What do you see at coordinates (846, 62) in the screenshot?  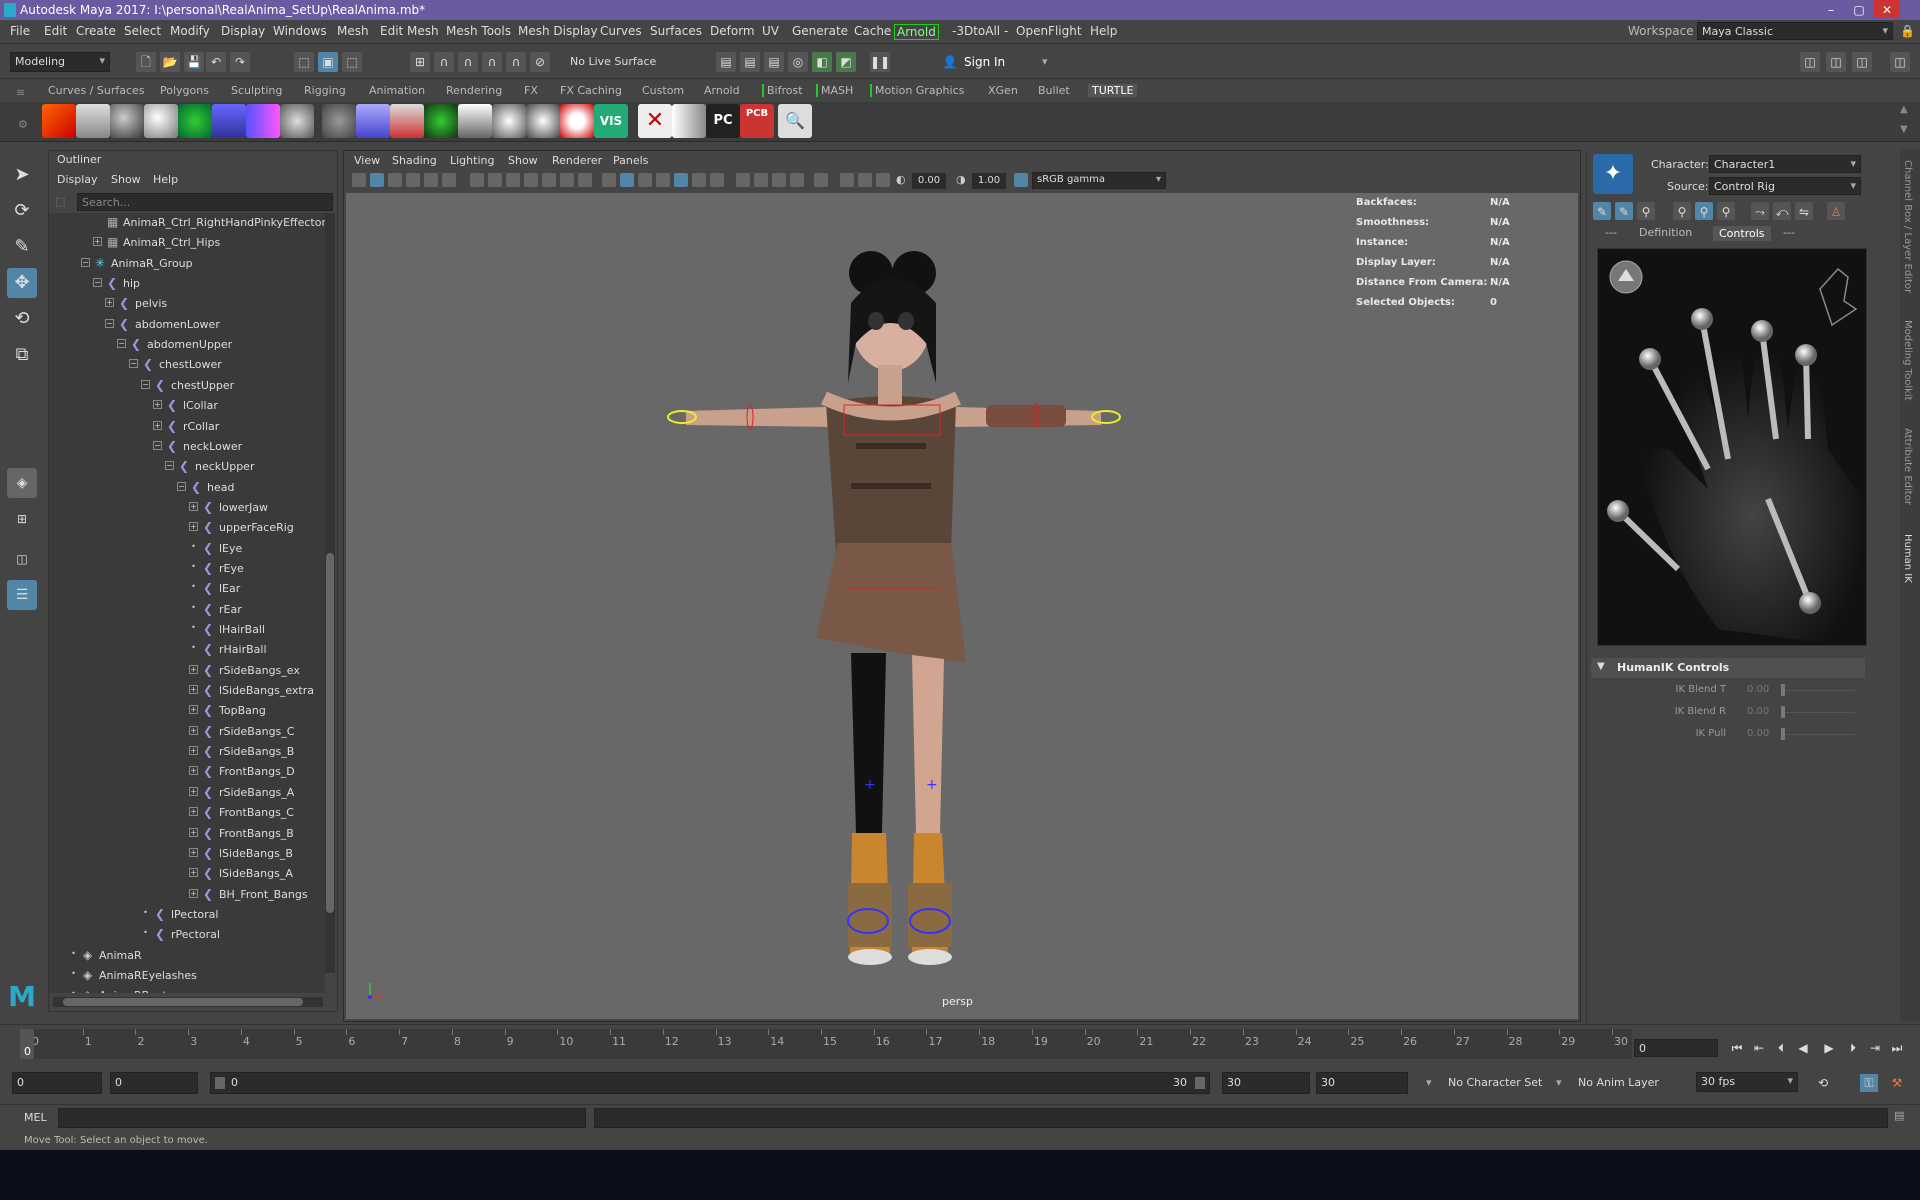 I see `render-view-icon: ◩` at bounding box center [846, 62].